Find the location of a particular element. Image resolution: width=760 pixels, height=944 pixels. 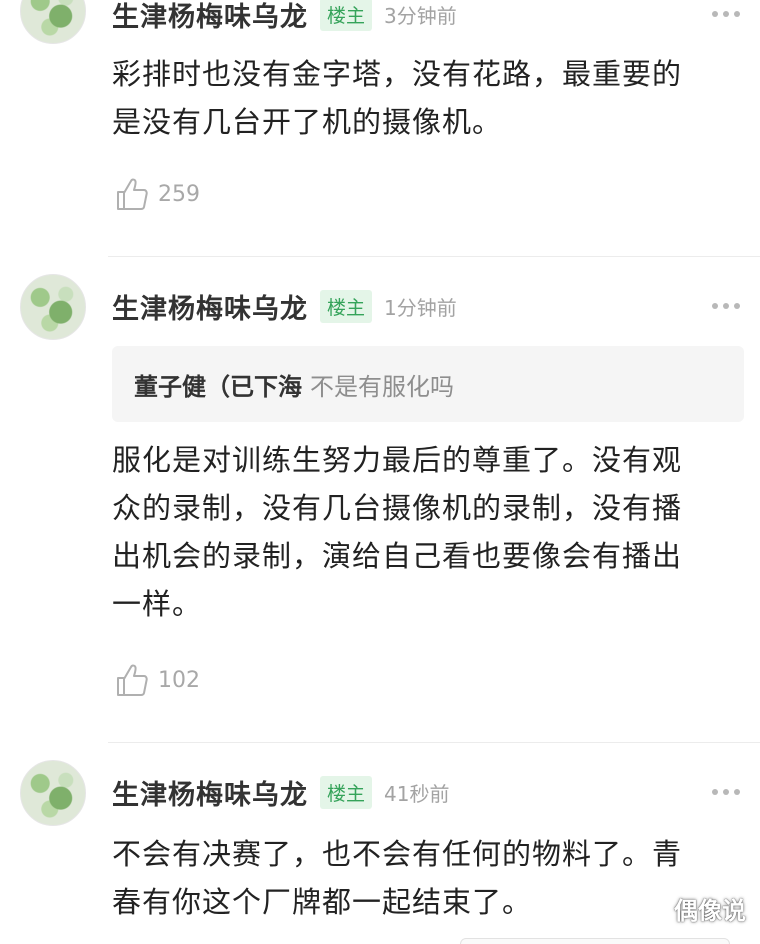

timestamp: 41秒前 is located at coordinates (417, 793).